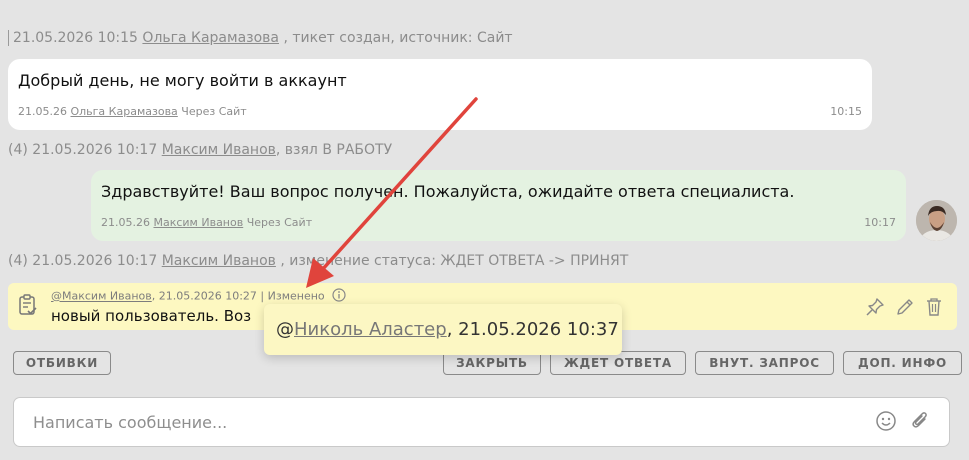 The width and height of the screenshot is (969, 460). I want to click on event-author-link: Ольга Карамазова, so click(210, 38).